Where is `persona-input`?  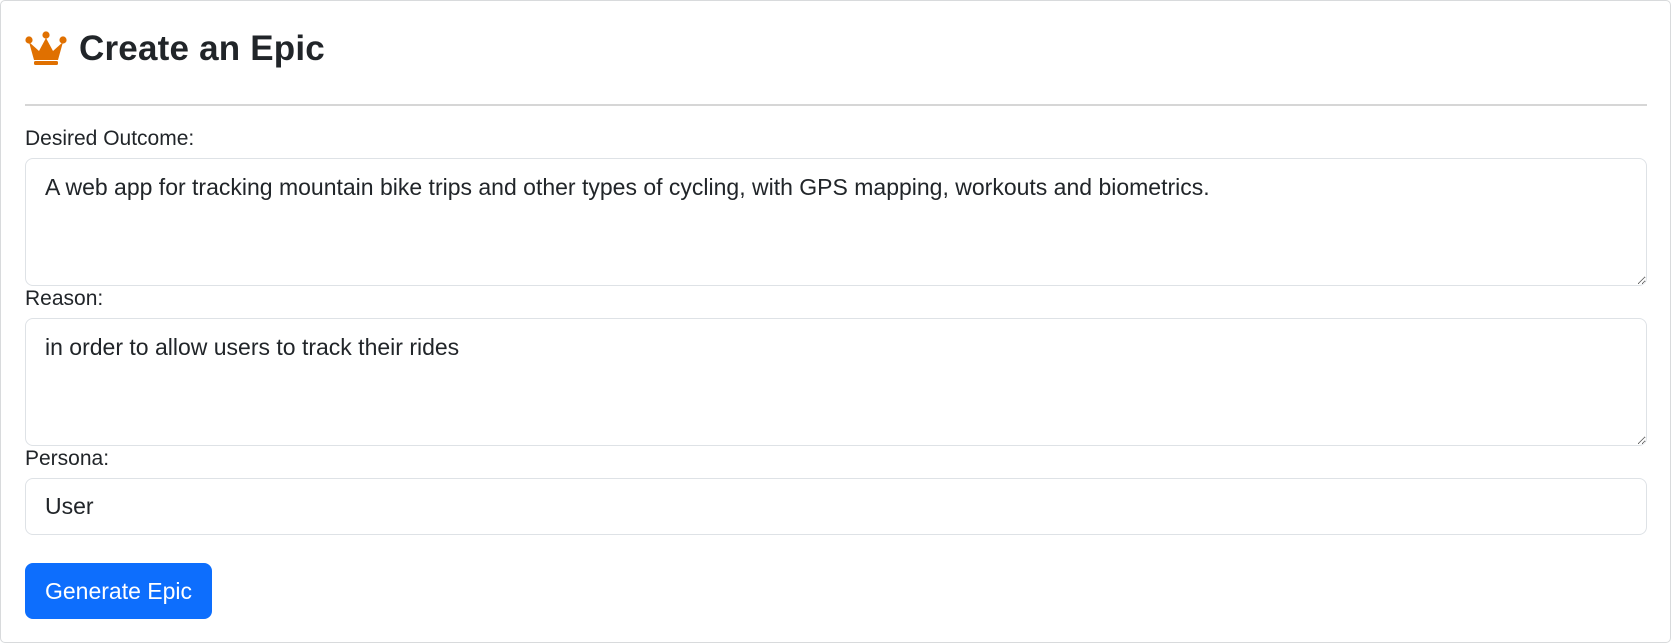
persona-input is located at coordinates (836, 506).